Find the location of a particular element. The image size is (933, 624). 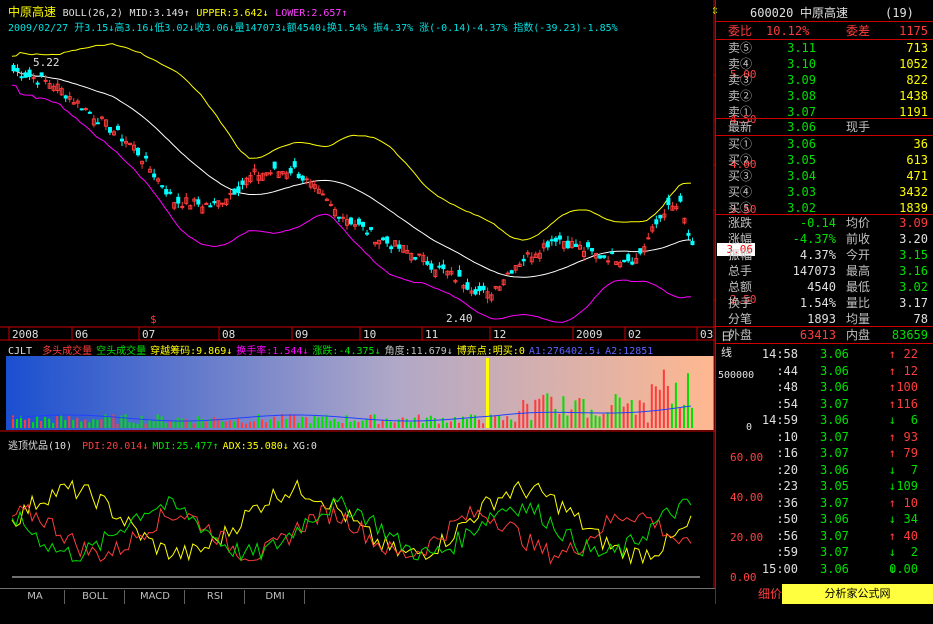

wei-bi-row: 委比 10.12% 委差 1175 is located at coordinates (828, 31).